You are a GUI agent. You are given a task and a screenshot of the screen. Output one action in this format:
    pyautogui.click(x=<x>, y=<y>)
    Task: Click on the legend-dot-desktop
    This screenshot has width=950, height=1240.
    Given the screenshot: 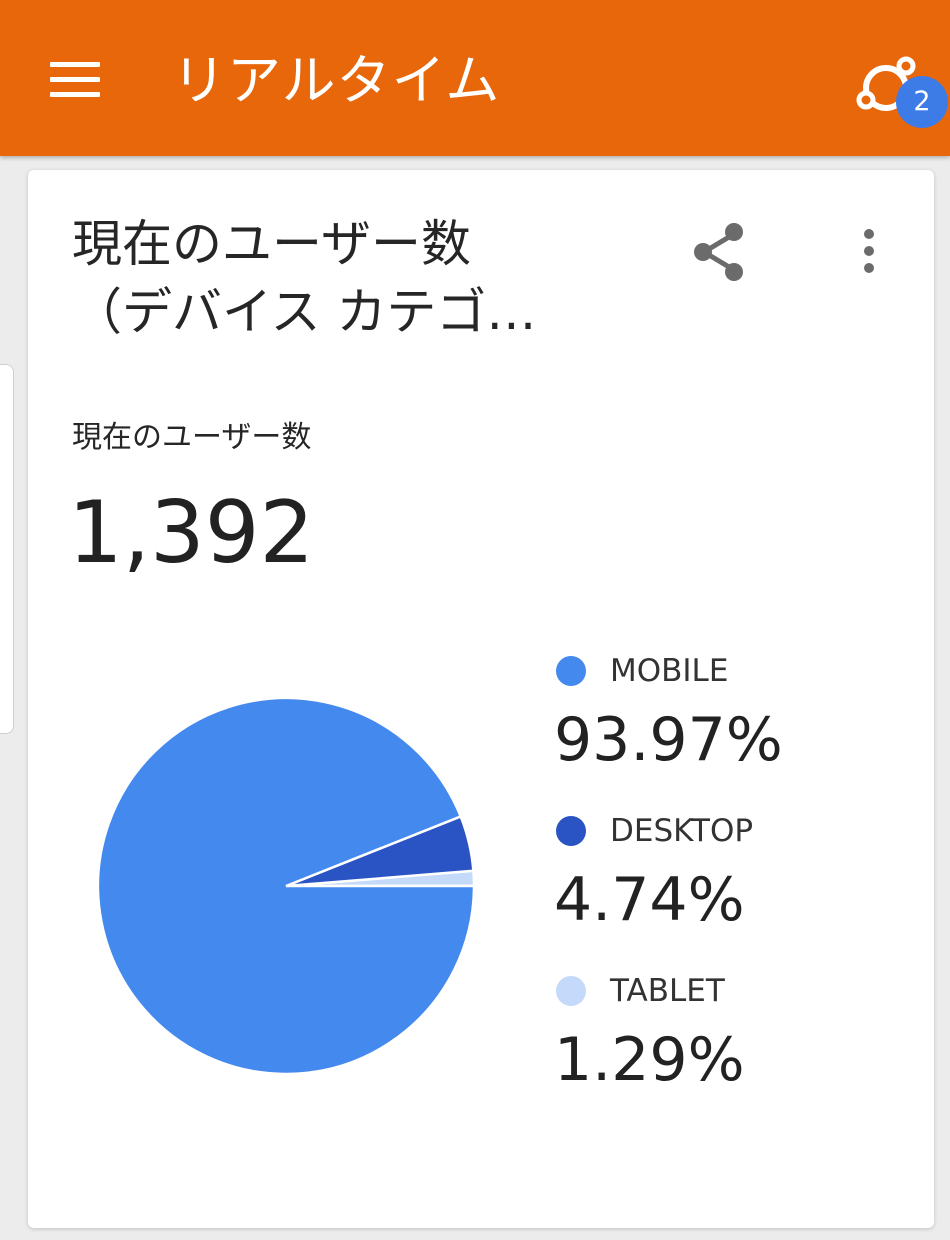 What is the action you would take?
    pyautogui.click(x=571, y=831)
    